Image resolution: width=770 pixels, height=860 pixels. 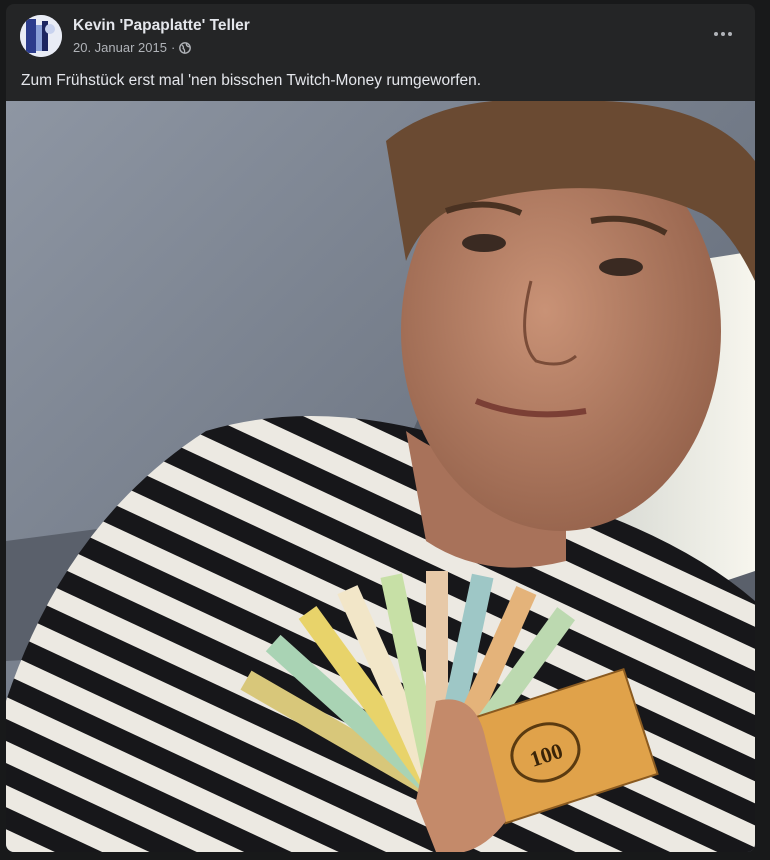 What do you see at coordinates (185, 47) in the screenshot?
I see `globe-icon` at bounding box center [185, 47].